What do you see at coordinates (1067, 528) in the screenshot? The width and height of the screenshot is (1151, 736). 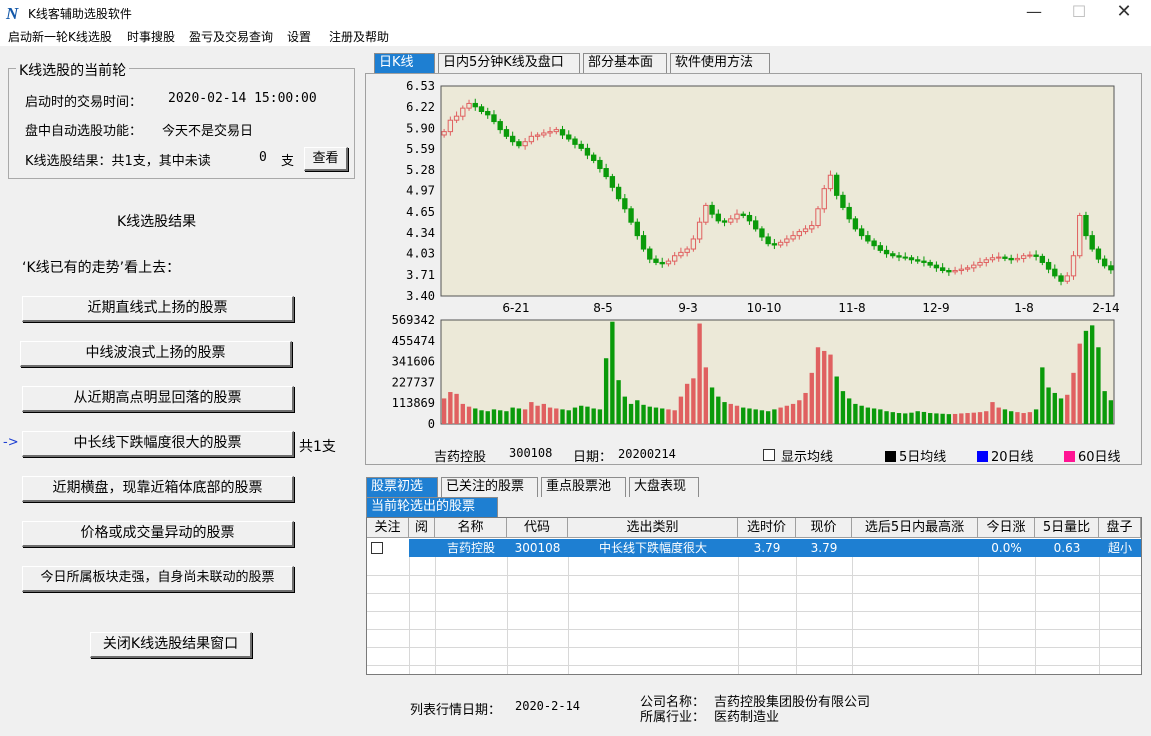 I see `col-header-volume-ratio: 5日量比` at bounding box center [1067, 528].